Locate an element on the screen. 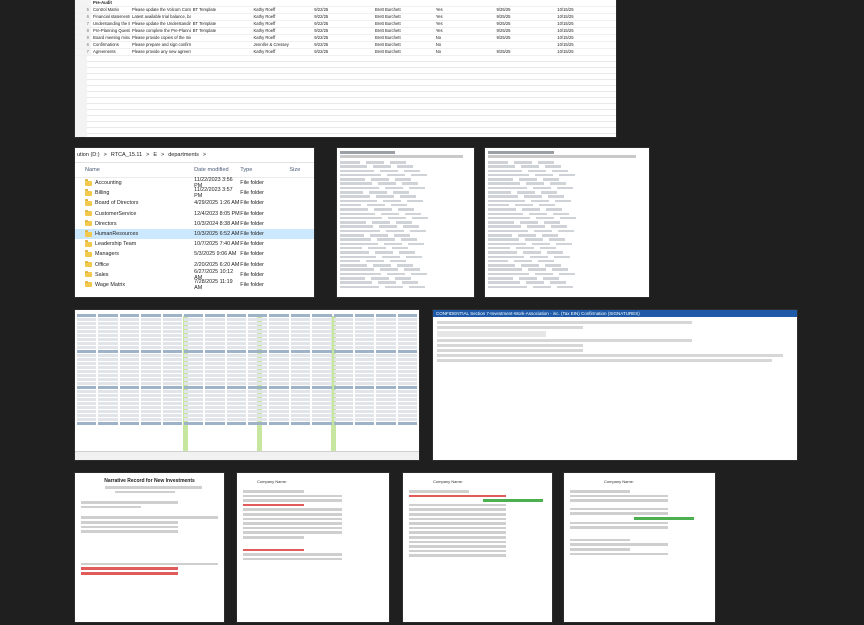 This screenshot has width=864, height=625. column-size: Size is located at coordinates (301, 170).